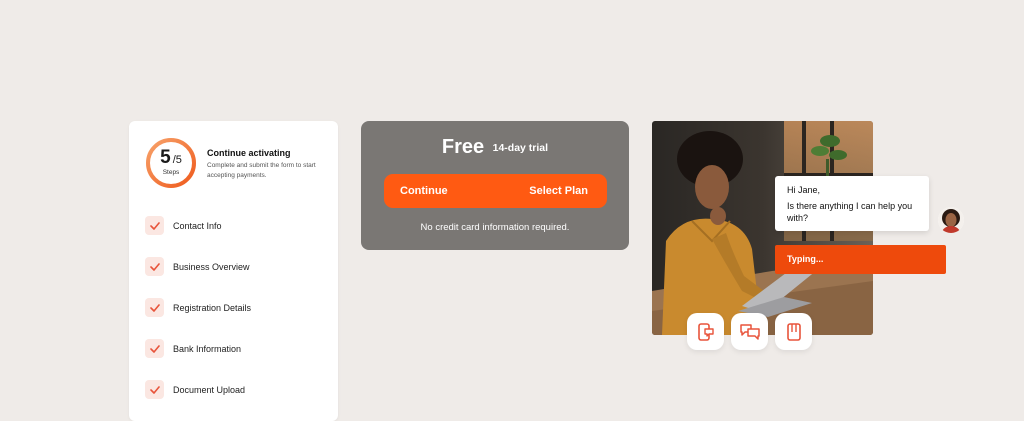 The width and height of the screenshot is (1024, 421). I want to click on step-label: Document Upload, so click(209, 390).